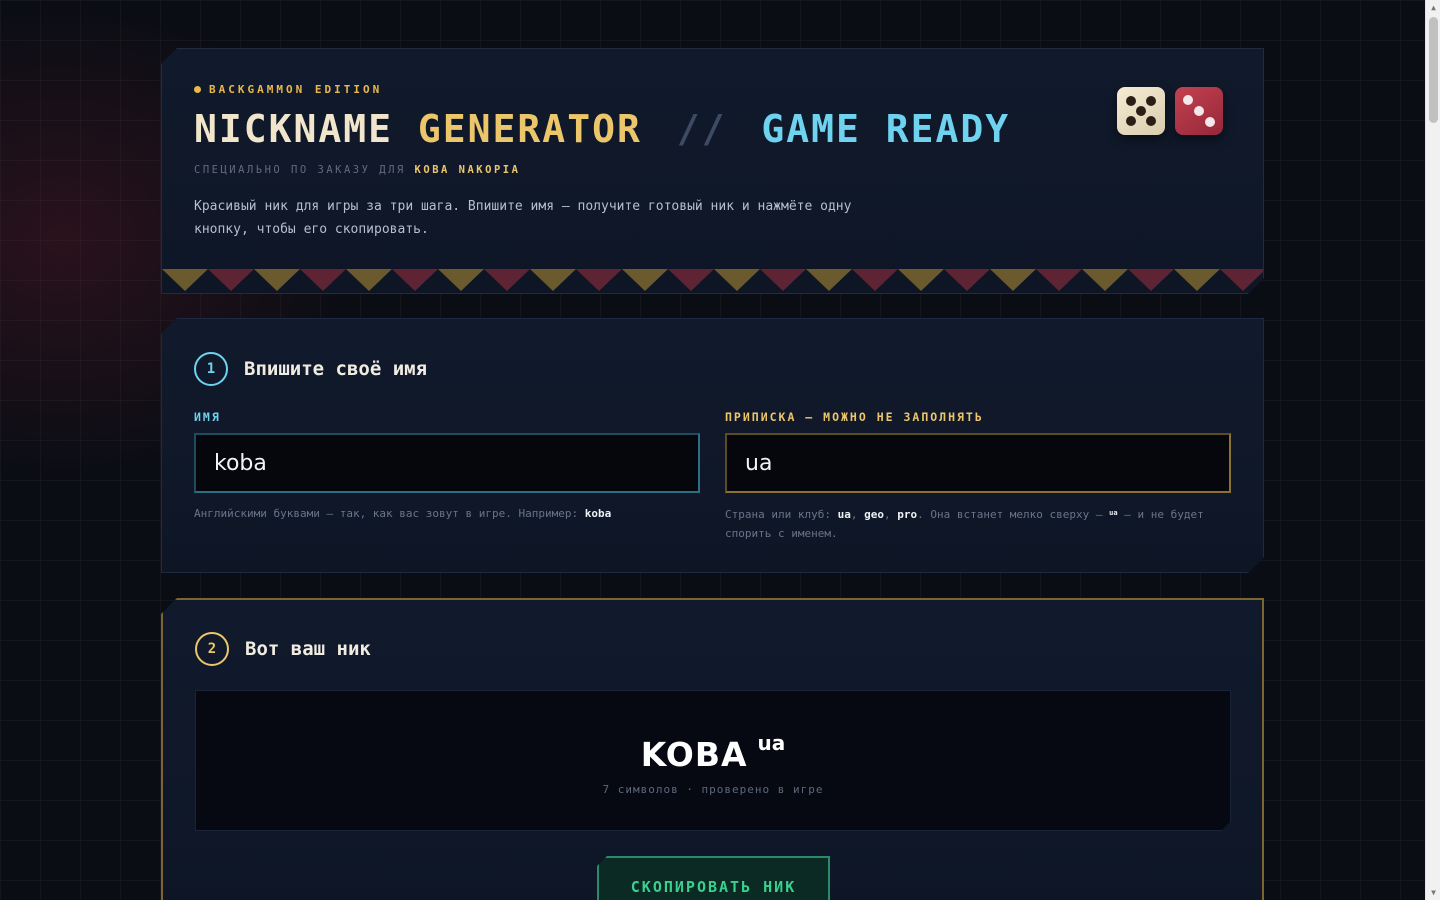 This screenshot has width=1440, height=900. Describe the element at coordinates (336, 369) in the screenshot. I see `step-1-title: Впишите своё имя` at that location.